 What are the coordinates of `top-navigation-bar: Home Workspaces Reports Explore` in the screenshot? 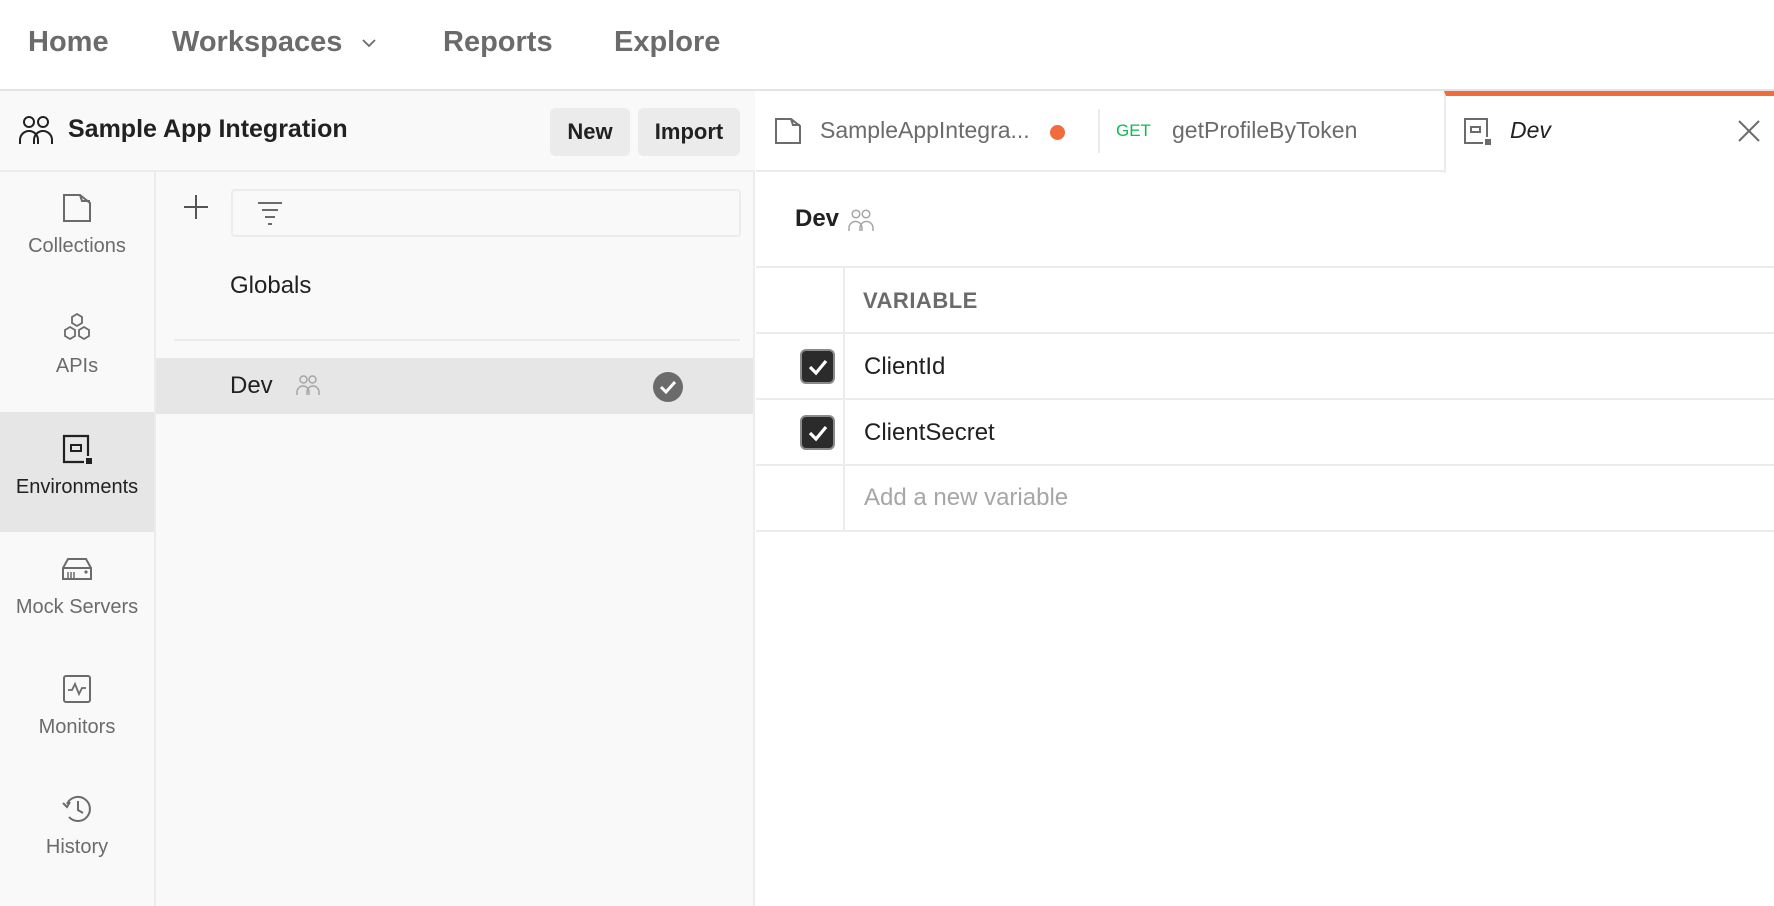 It's located at (887, 45).